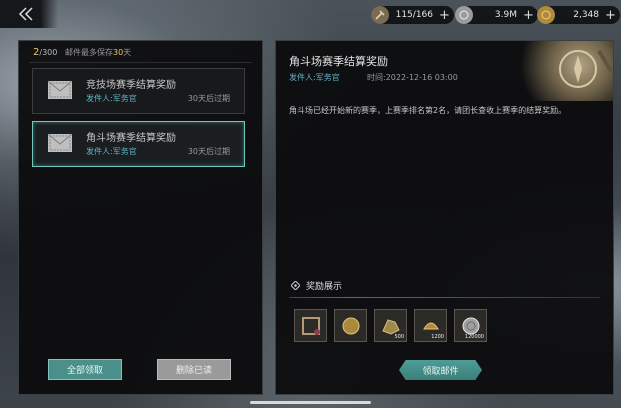 The width and height of the screenshot is (621, 408). What do you see at coordinates (558, 71) in the screenshot?
I see `compass-illustration` at bounding box center [558, 71].